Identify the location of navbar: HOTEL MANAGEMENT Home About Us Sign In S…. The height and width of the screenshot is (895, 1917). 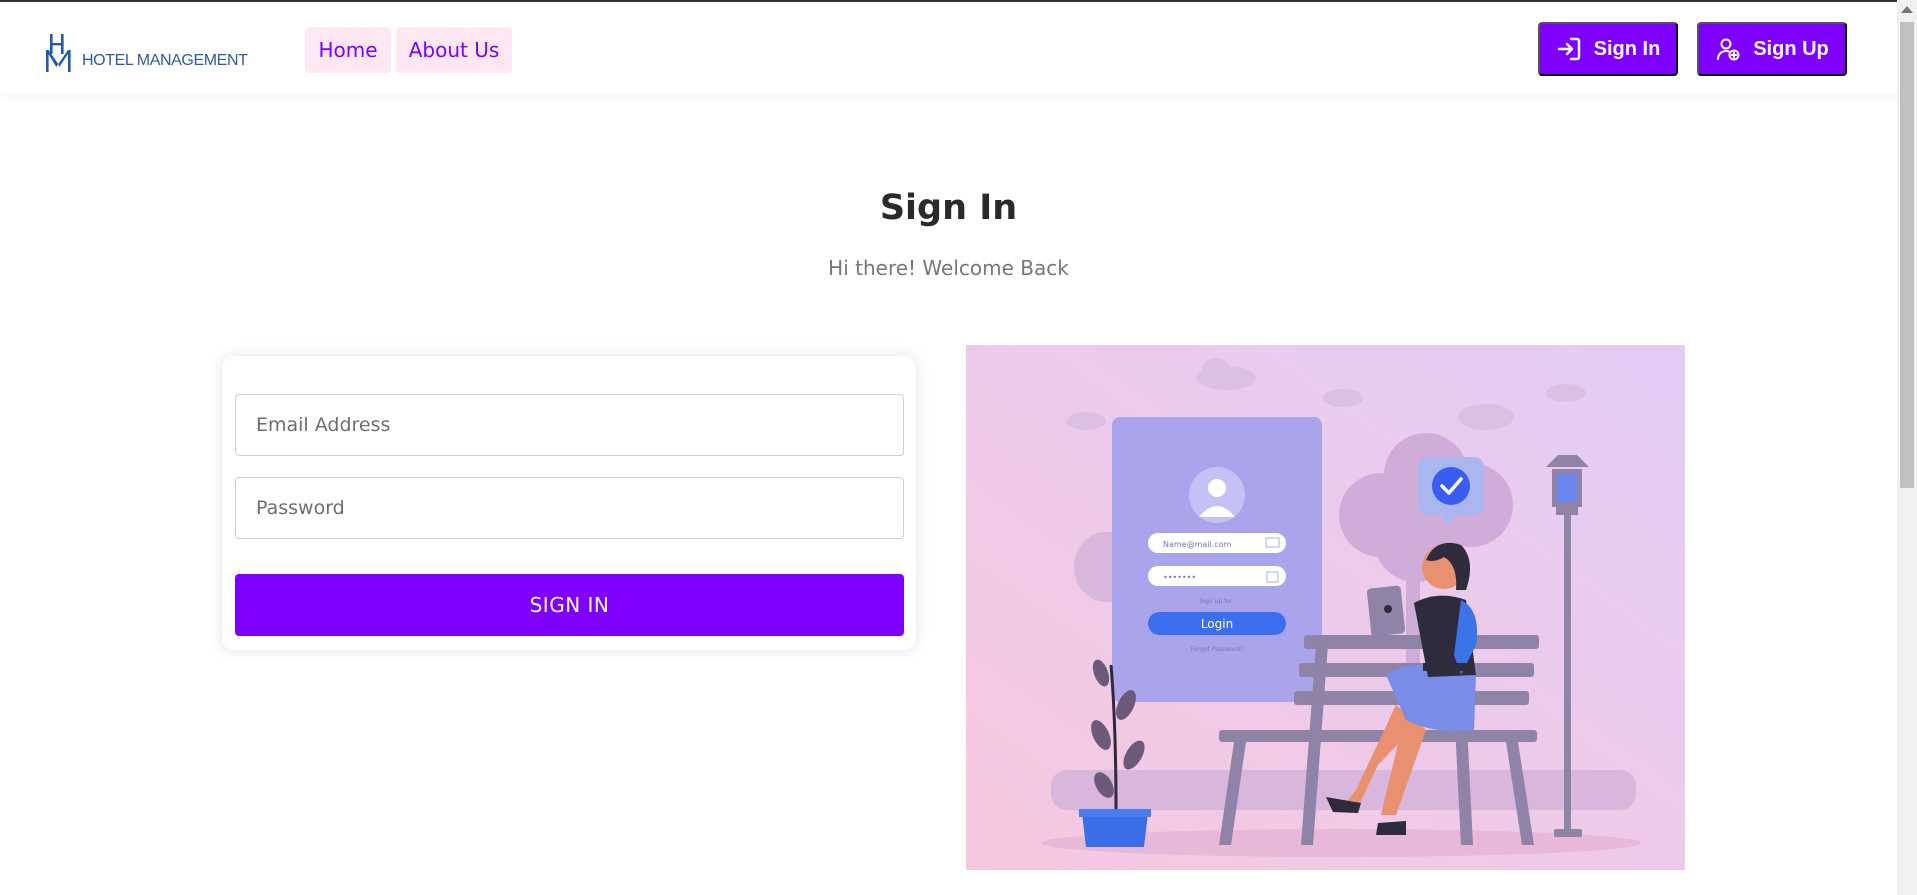
(948, 48).